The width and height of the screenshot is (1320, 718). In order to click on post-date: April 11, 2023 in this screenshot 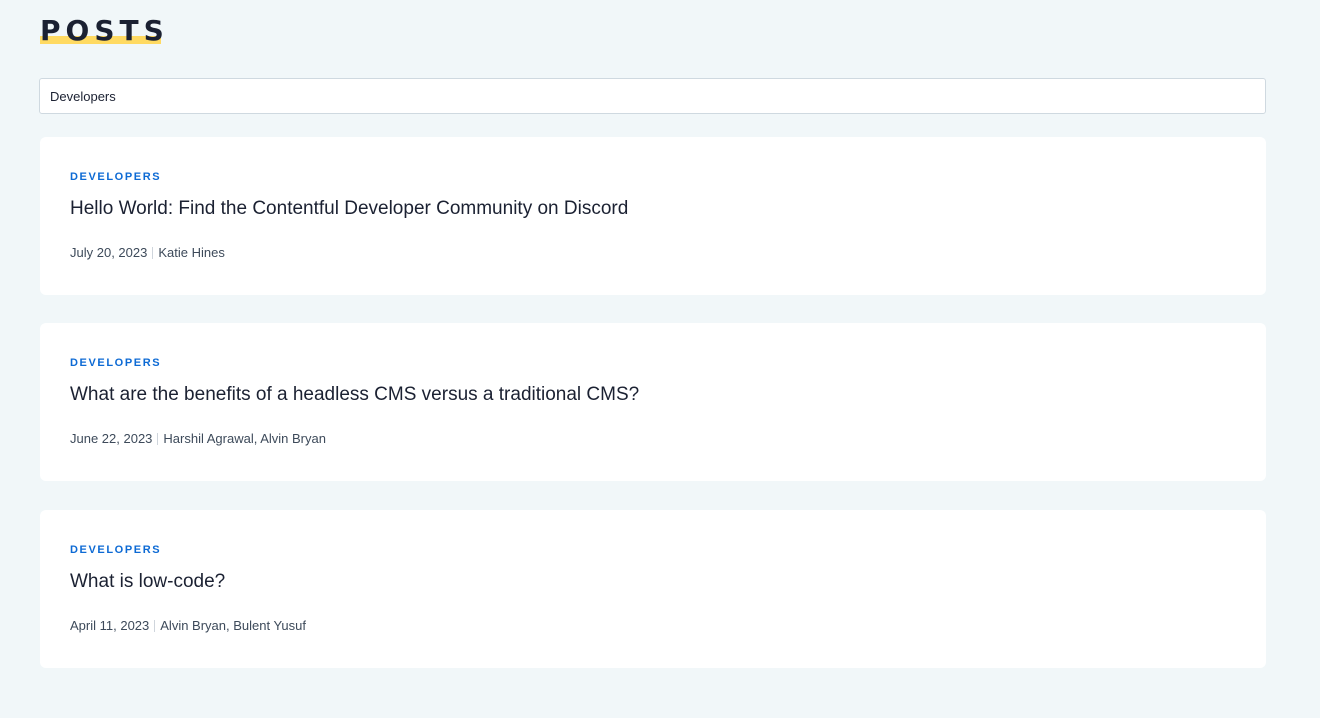, I will do `click(110, 625)`.